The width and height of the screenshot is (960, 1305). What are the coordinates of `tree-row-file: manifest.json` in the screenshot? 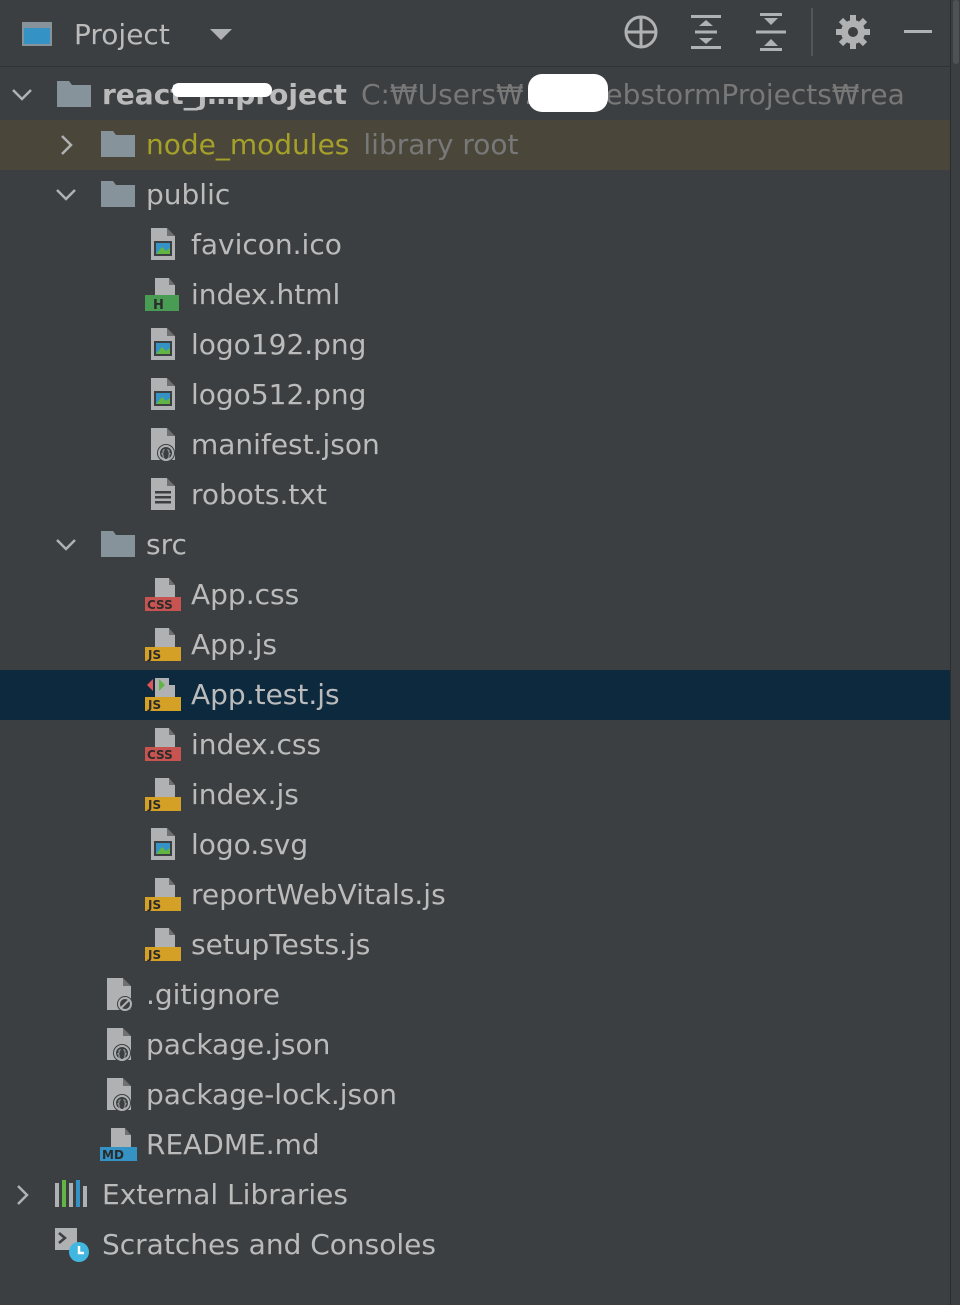 It's located at (475, 445).